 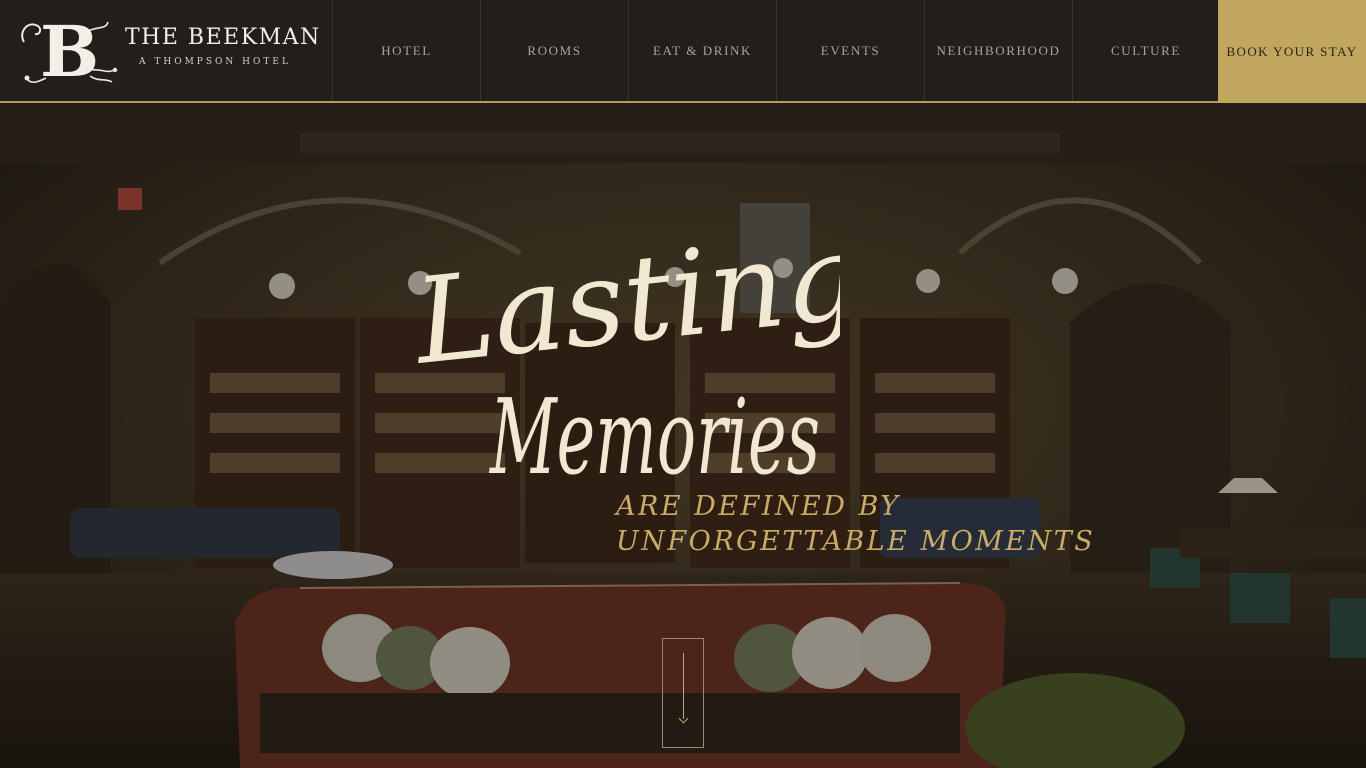 What do you see at coordinates (855, 524) in the screenshot?
I see `hero-tagline: ARE DEFINED BY UNFORGETTABLE MOMENTS` at bounding box center [855, 524].